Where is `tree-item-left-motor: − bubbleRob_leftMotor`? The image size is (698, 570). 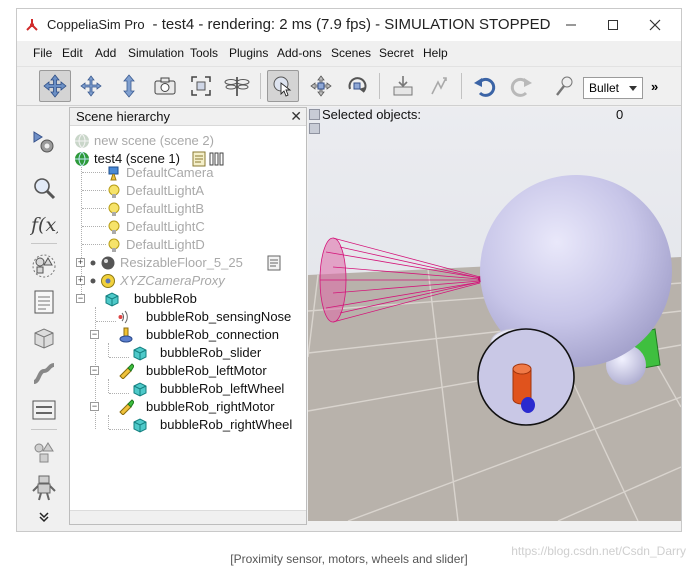
tree-item-left-motor: − bubbleRob_leftMotor is located at coordinates (190, 371).